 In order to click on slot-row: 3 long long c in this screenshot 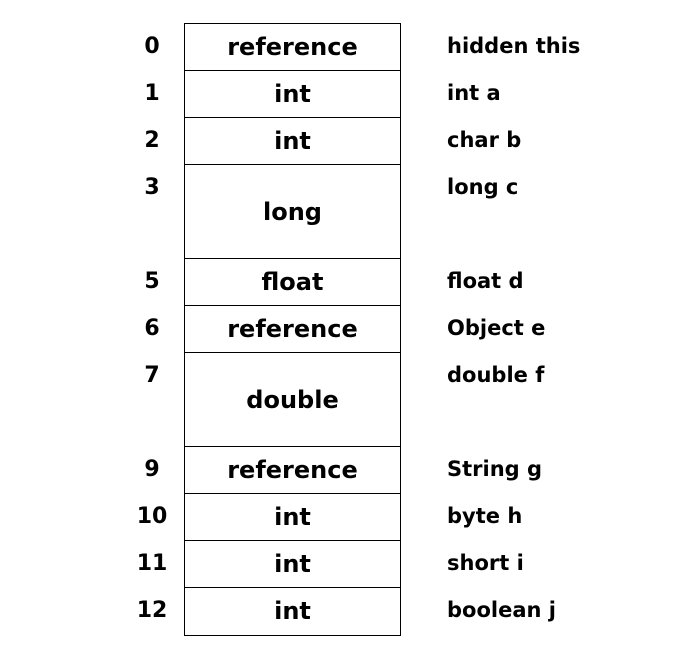, I will do `click(344, 212)`.